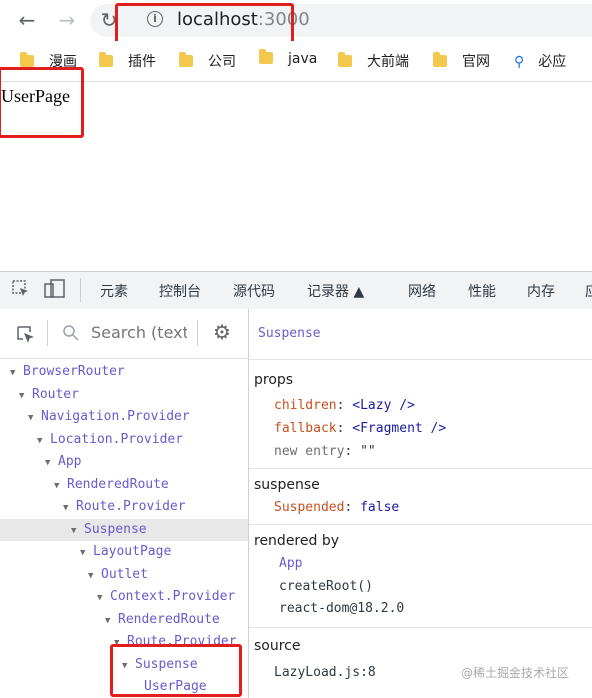  What do you see at coordinates (552, 62) in the screenshot?
I see `bookmark-label: 必应` at bounding box center [552, 62].